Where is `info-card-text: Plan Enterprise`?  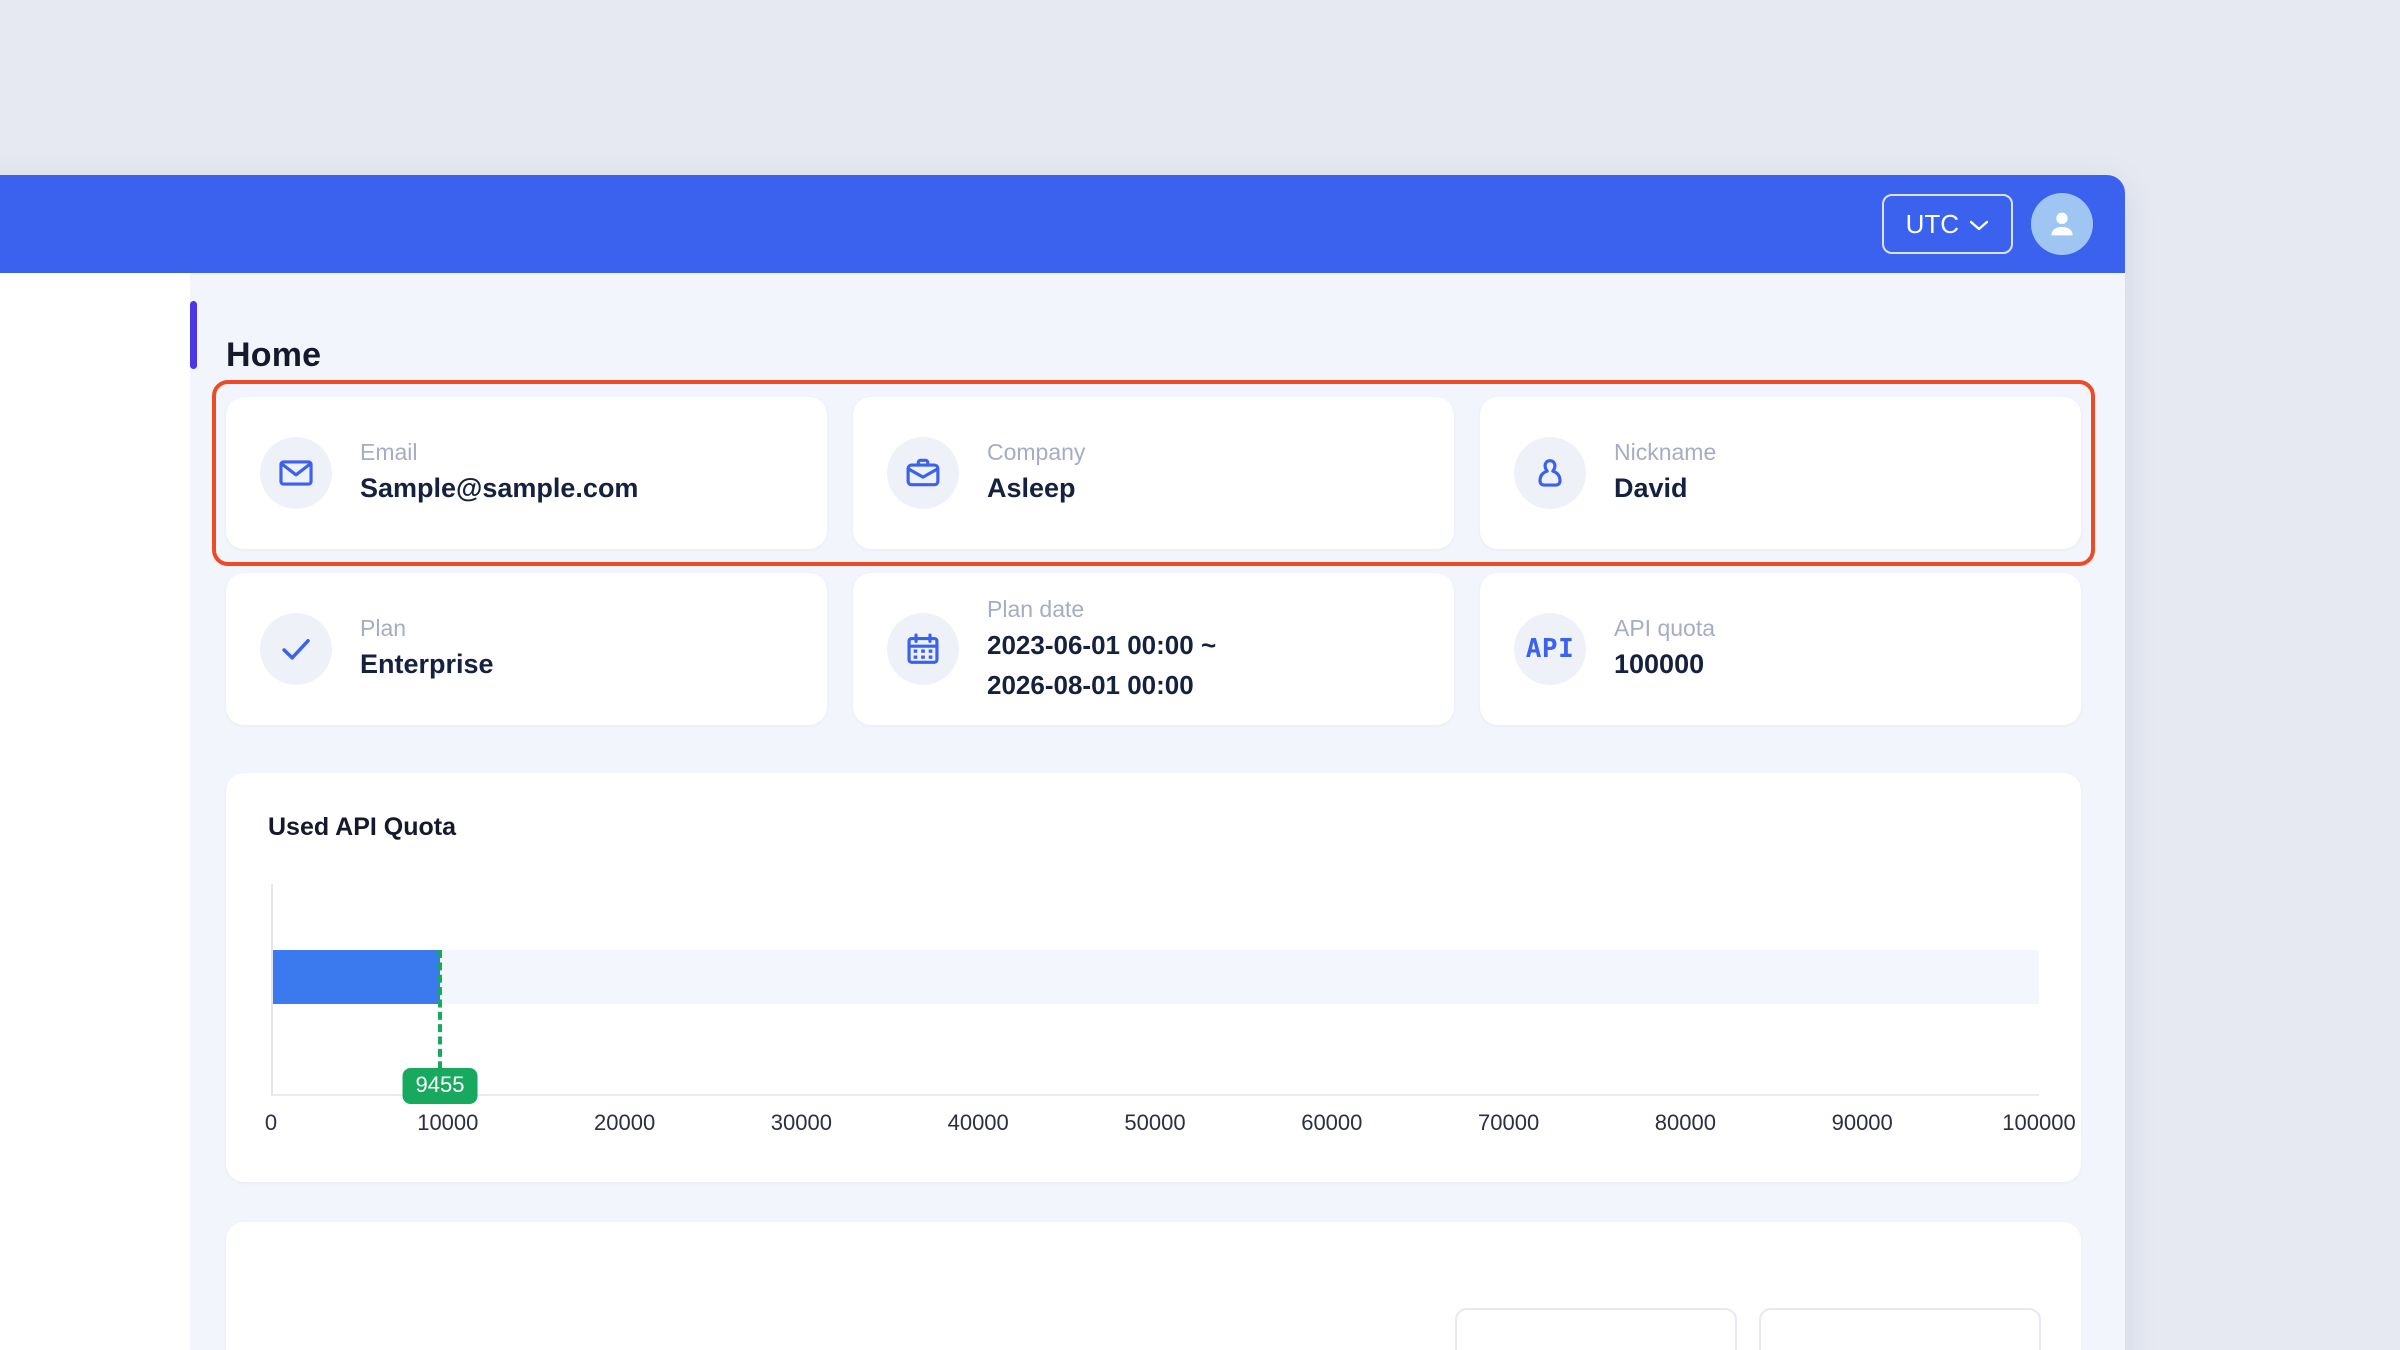 info-card-text: Plan Enterprise is located at coordinates (427, 649).